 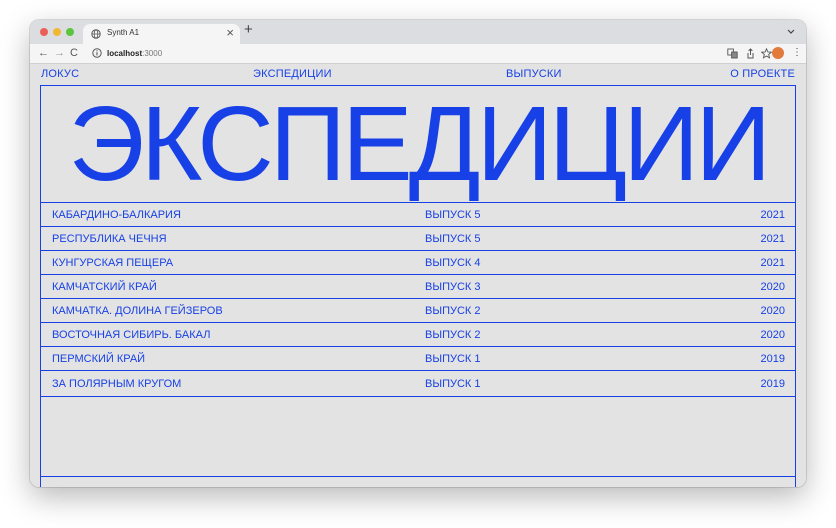 I want to click on table-row: КАМЧАТКА. ДОЛИНА ГЕЙЗЕРОВ ВЫПУСК 2 2020, so click(x=418, y=307).